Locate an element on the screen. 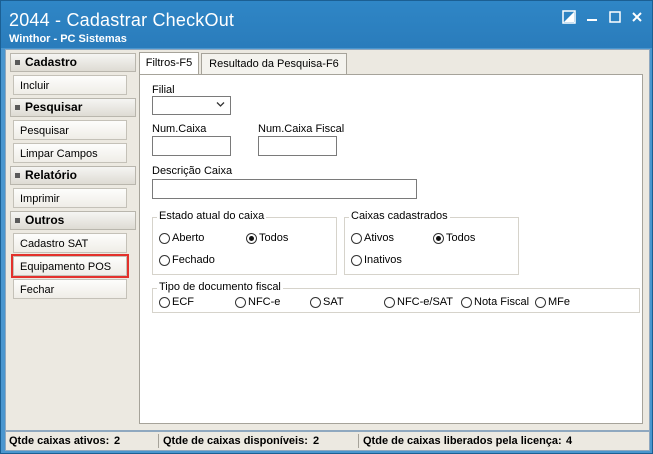 The height and width of the screenshot is (454, 653). radio-doc-mfe: MFe is located at coordinates (552, 302).